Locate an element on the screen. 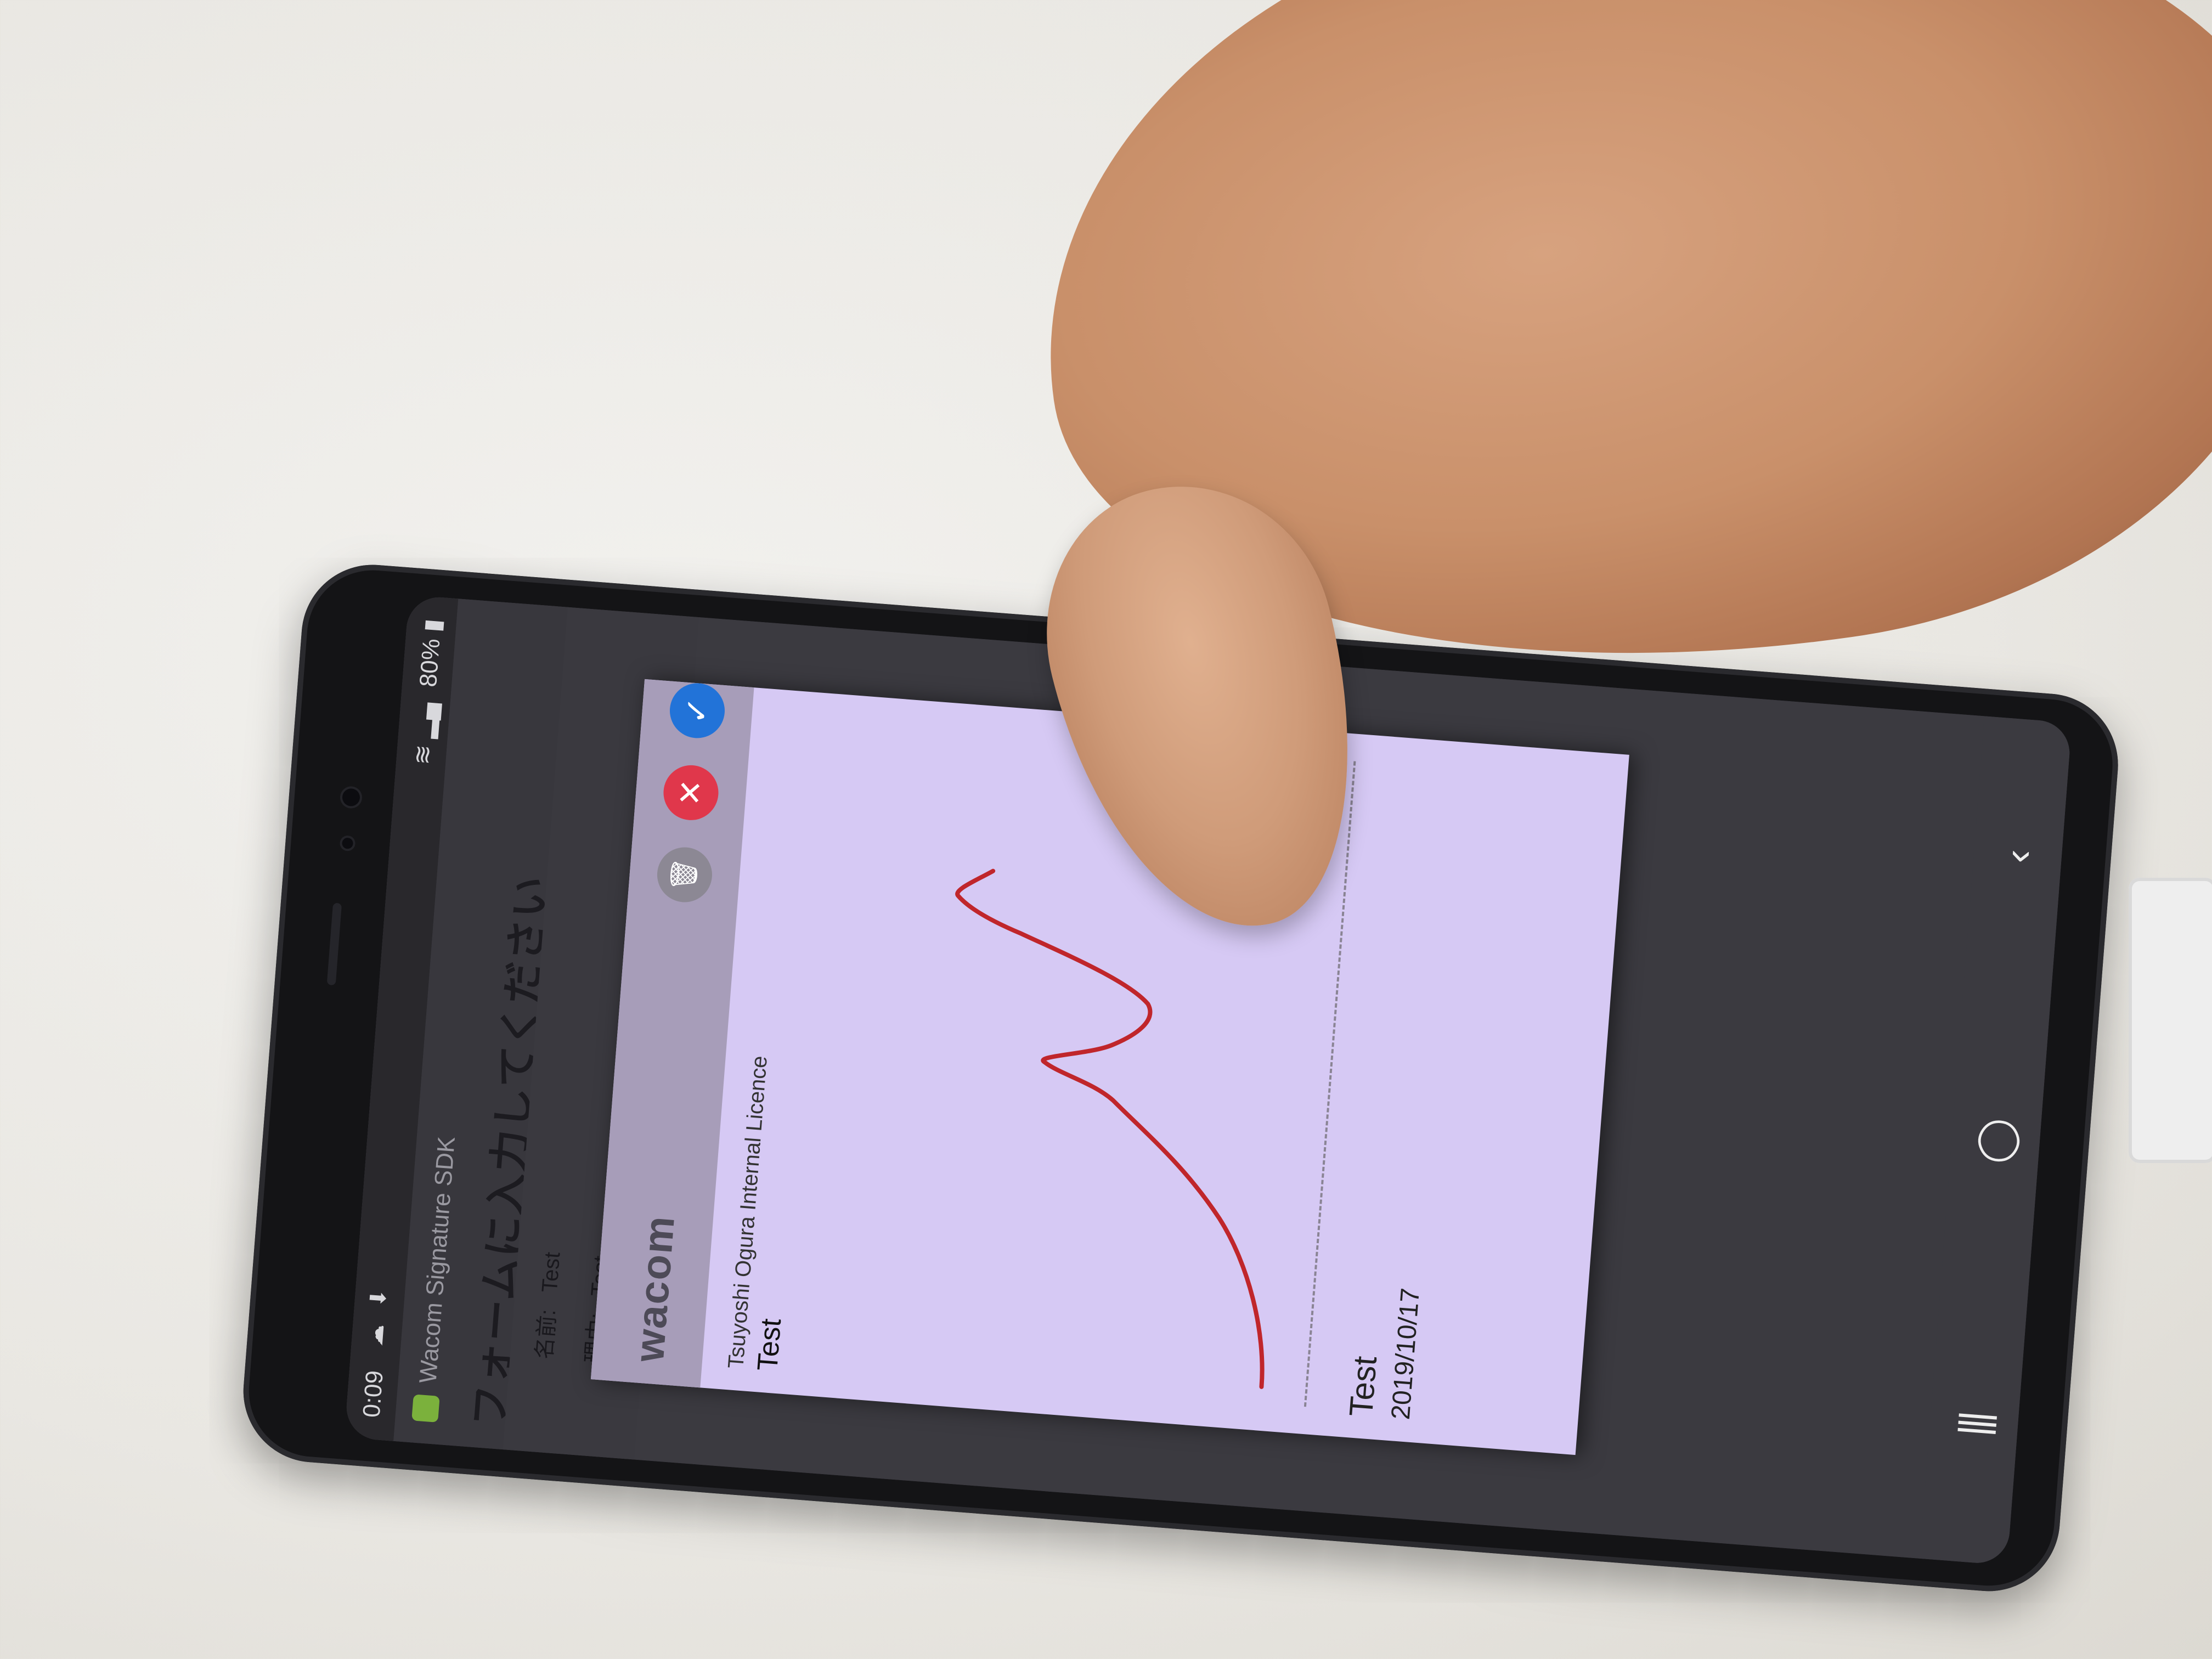  name-label: 名前: is located at coordinates (546, 1335).